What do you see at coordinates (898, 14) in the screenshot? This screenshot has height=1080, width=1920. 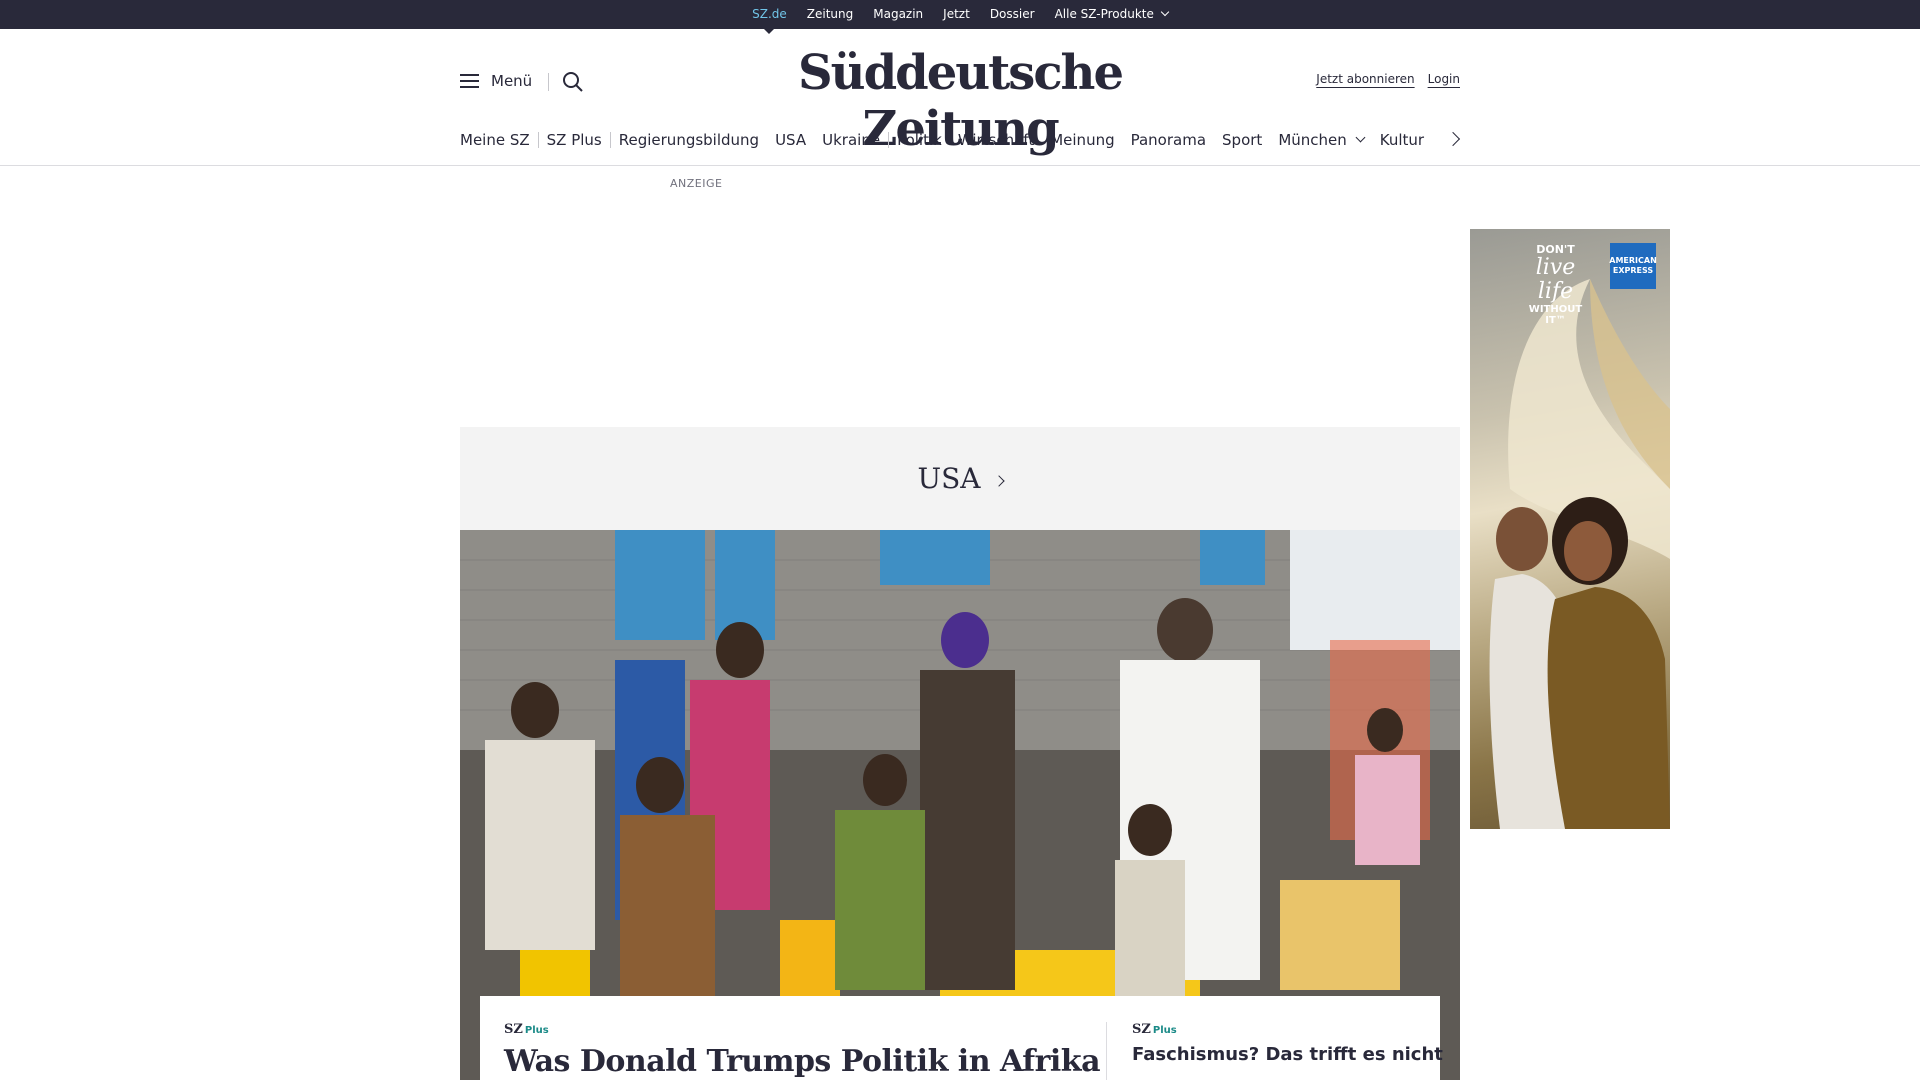 I see `topbar-link-magazin: Magazin` at bounding box center [898, 14].